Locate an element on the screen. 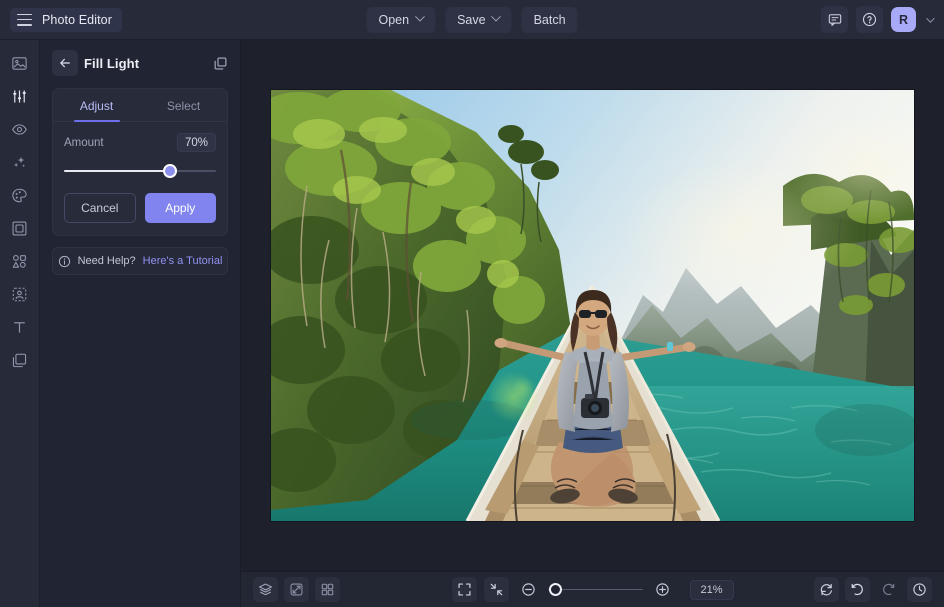 The height and width of the screenshot is (607, 944). zoom-slider is located at coordinates (595, 589).